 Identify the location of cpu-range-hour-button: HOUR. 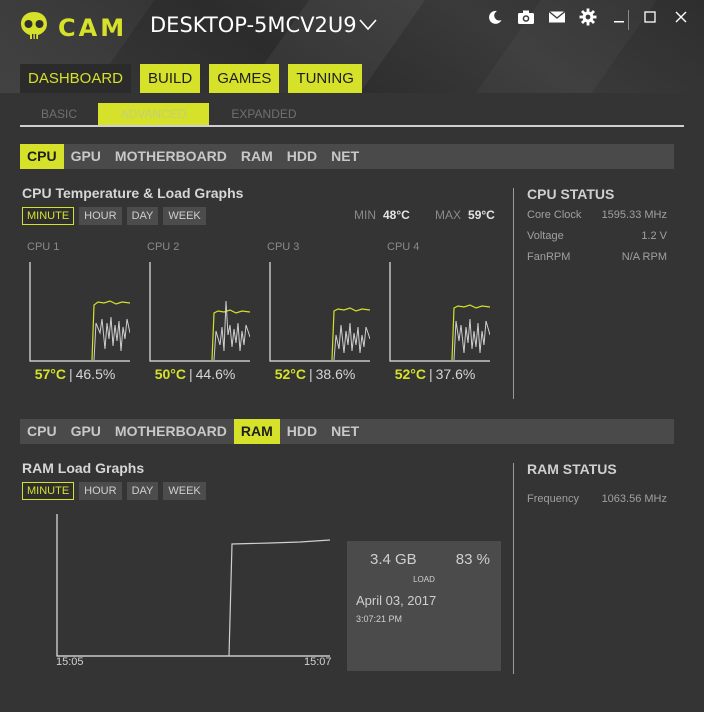
(100, 216).